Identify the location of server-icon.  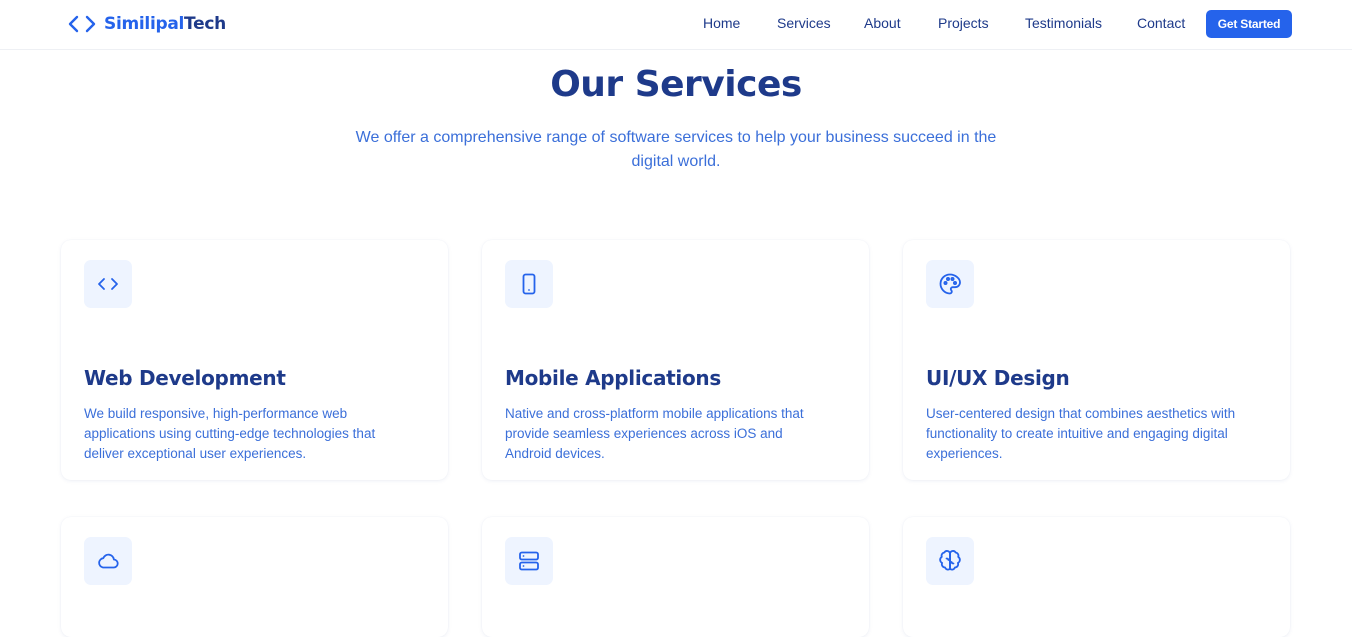
(529, 561).